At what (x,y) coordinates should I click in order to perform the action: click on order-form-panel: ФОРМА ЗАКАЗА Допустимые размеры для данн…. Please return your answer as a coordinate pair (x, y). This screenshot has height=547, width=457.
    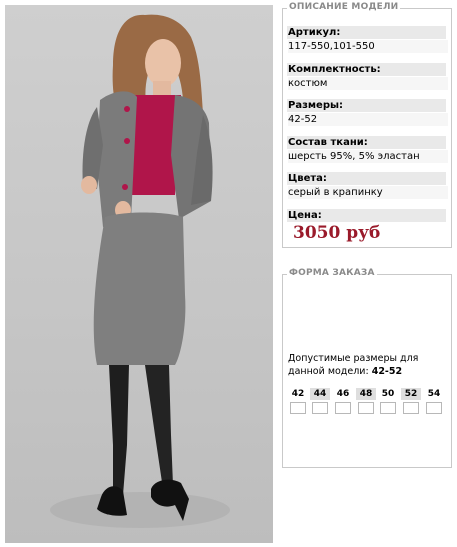
    Looking at the image, I should click on (367, 368).